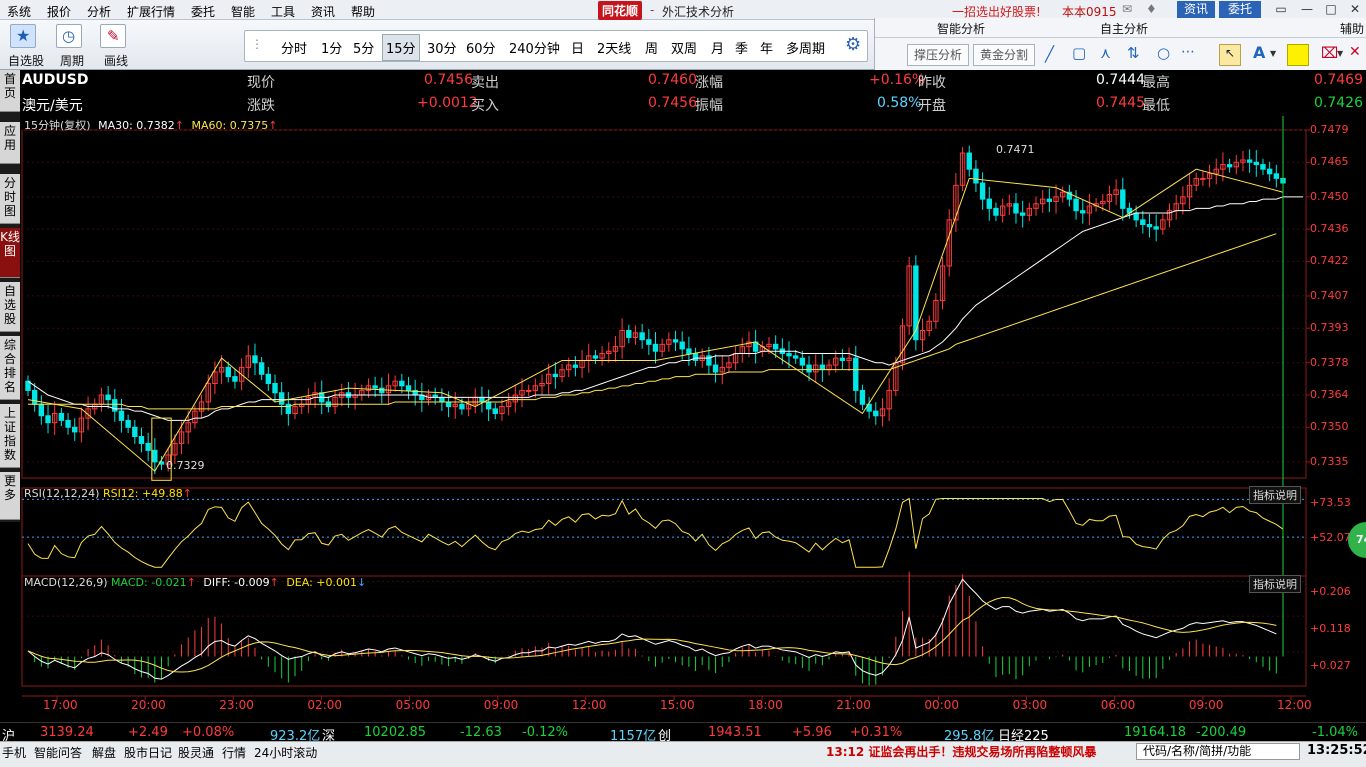  What do you see at coordinates (285, 752) in the screenshot?
I see `bottom-24h: 24小时滚动` at bounding box center [285, 752].